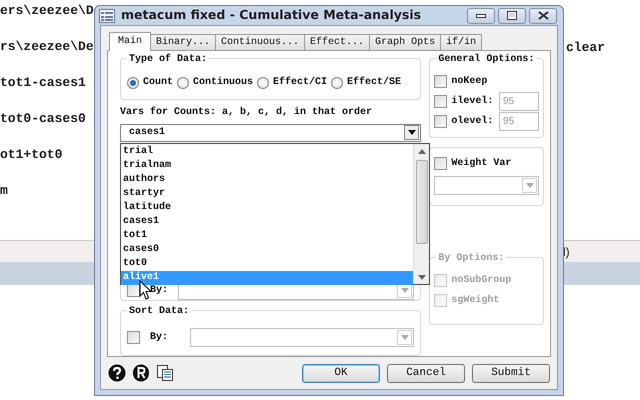  Describe the element at coordinates (405, 42) in the screenshot. I see `tab: Graph Opts` at that location.